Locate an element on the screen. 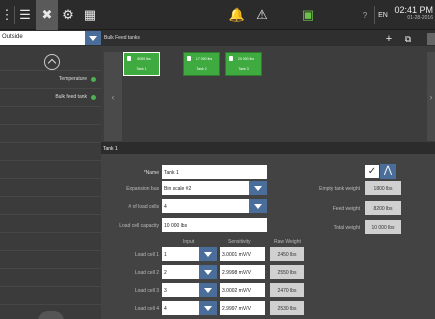  location-value: Outside is located at coordinates (12, 37).